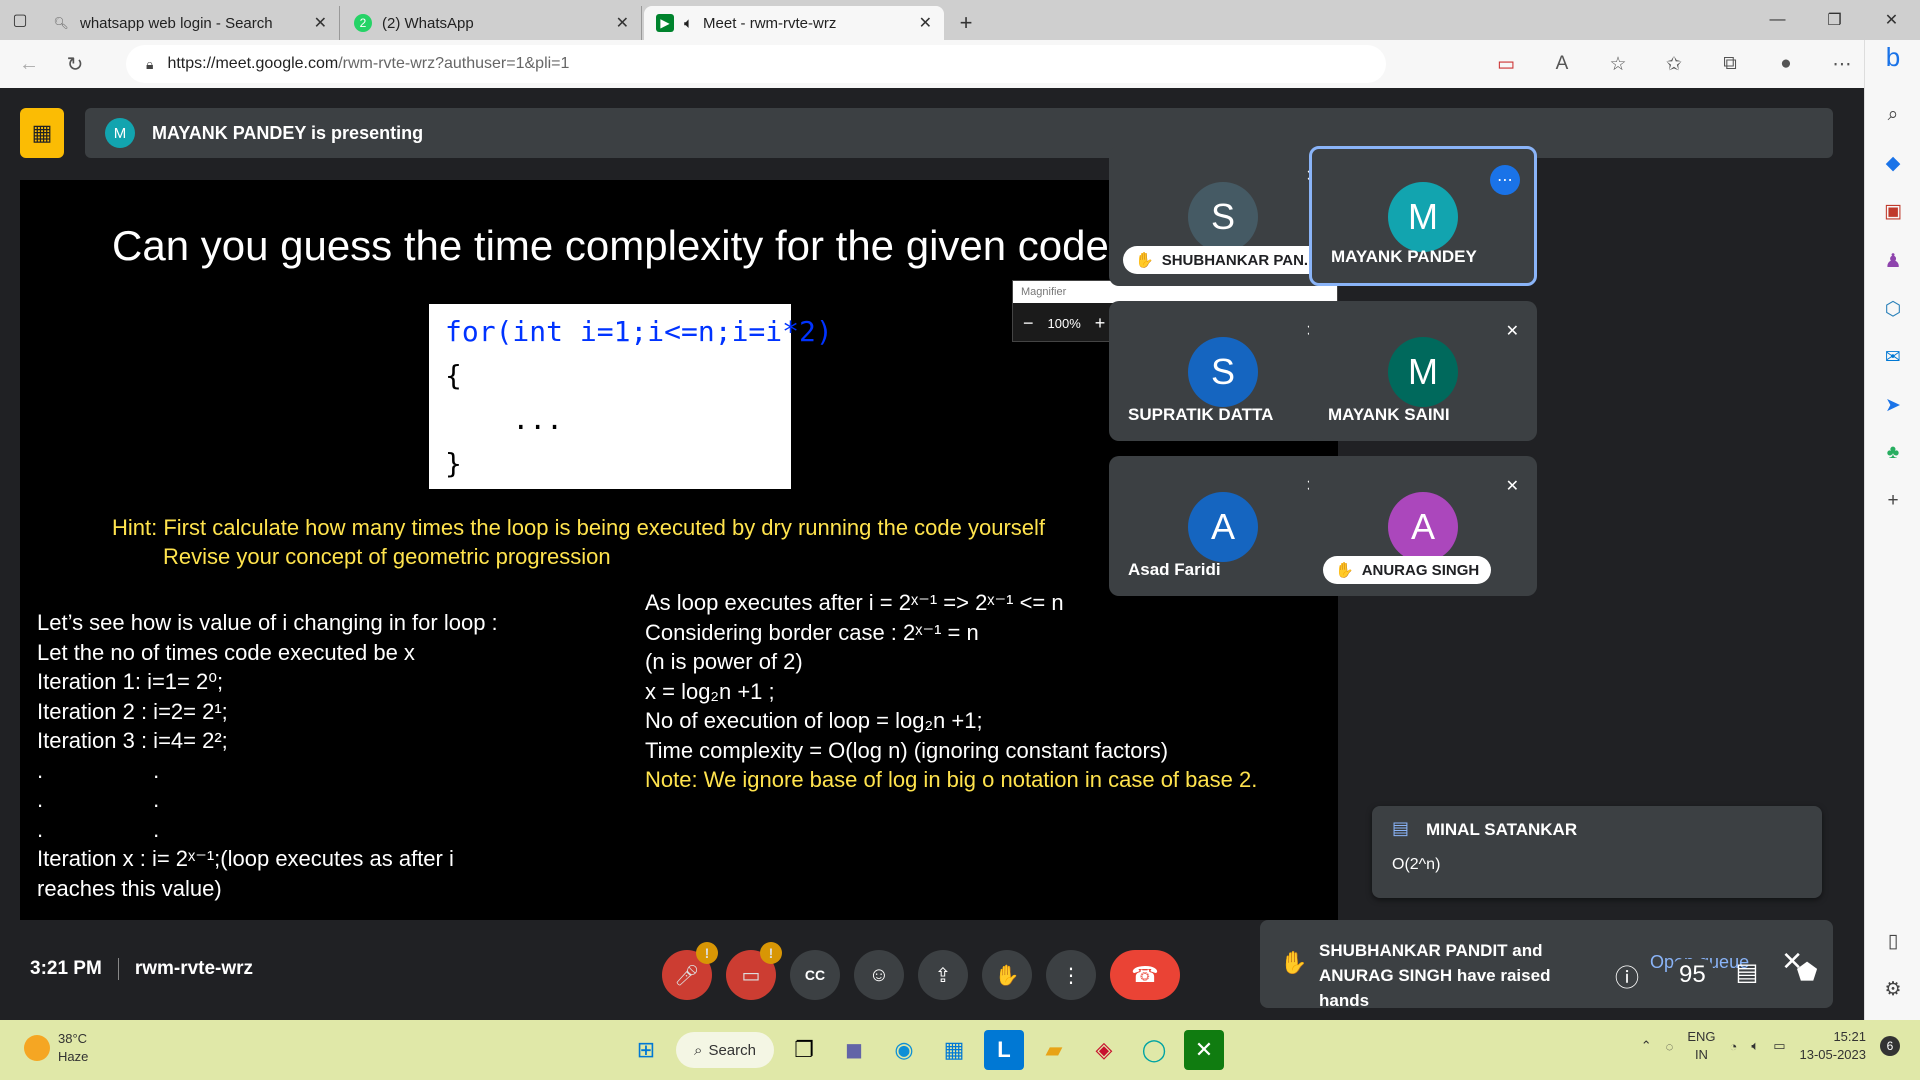 The height and width of the screenshot is (1080, 1920). Describe the element at coordinates (1892, 405) in the screenshot. I see `send-icon: ➤` at that location.